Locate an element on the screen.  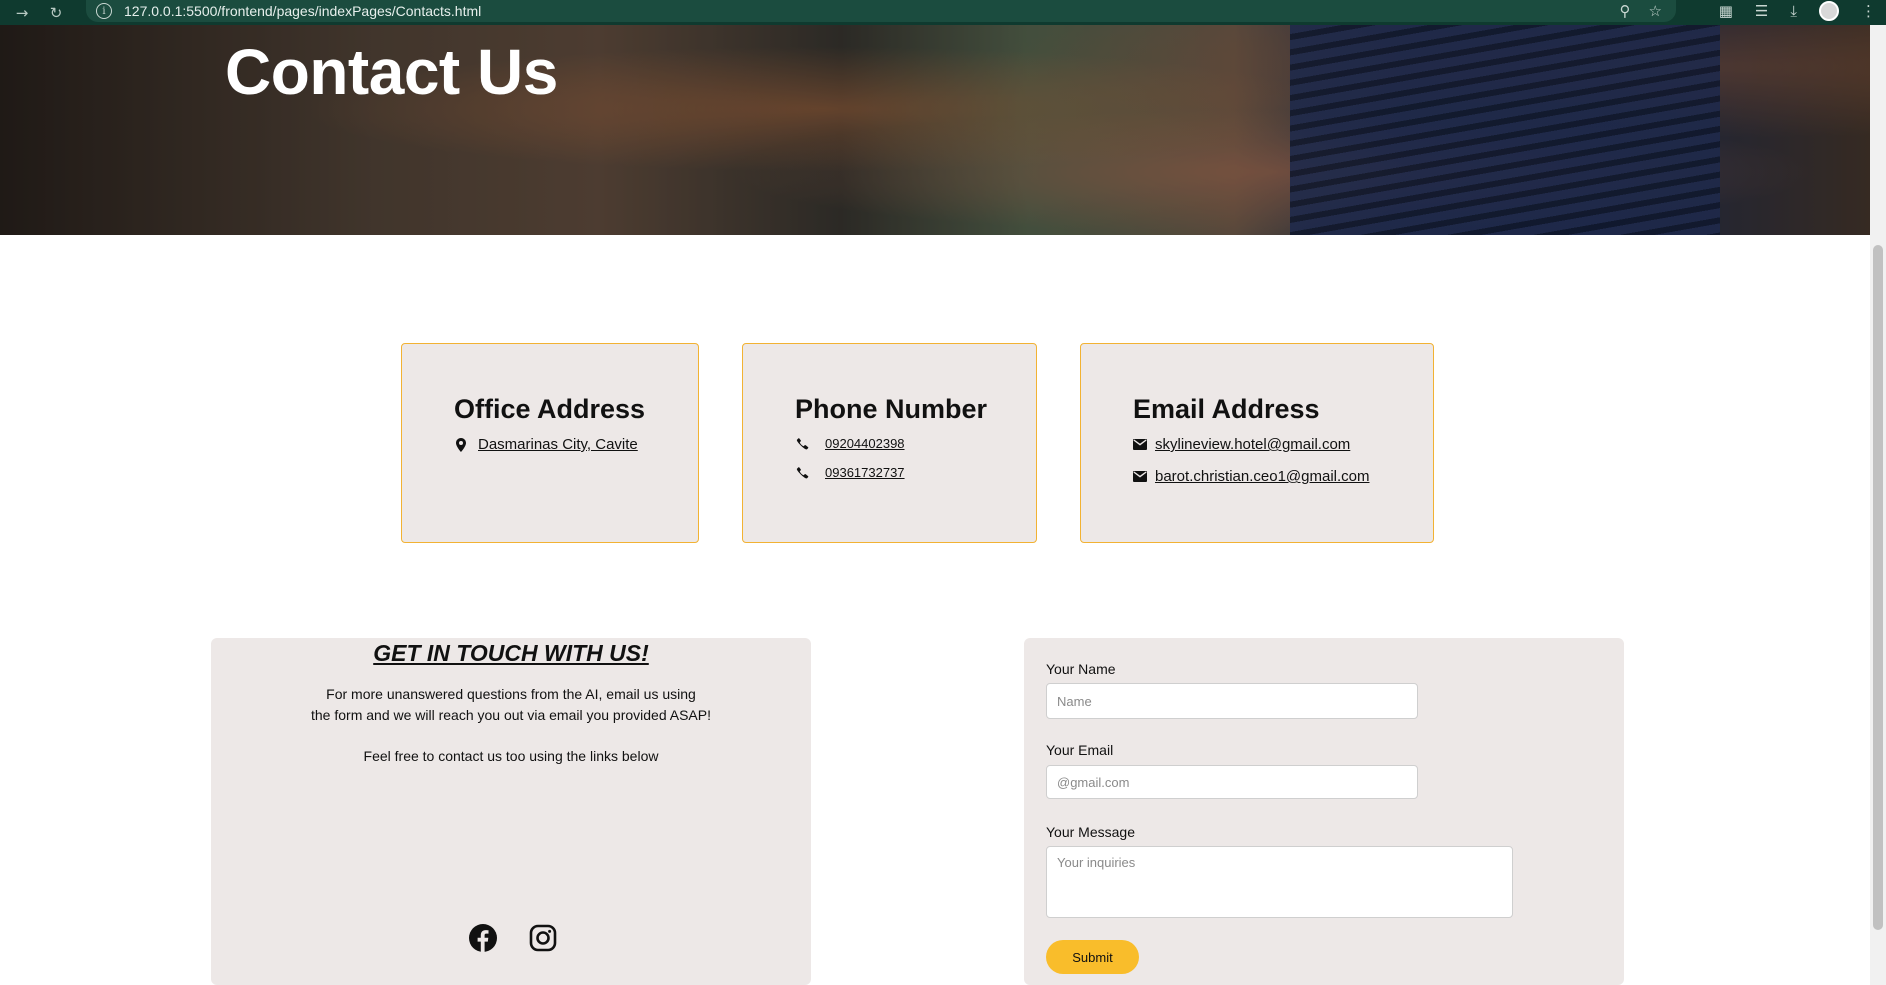
phone-number-title: Phone Number is located at coordinates (891, 409).